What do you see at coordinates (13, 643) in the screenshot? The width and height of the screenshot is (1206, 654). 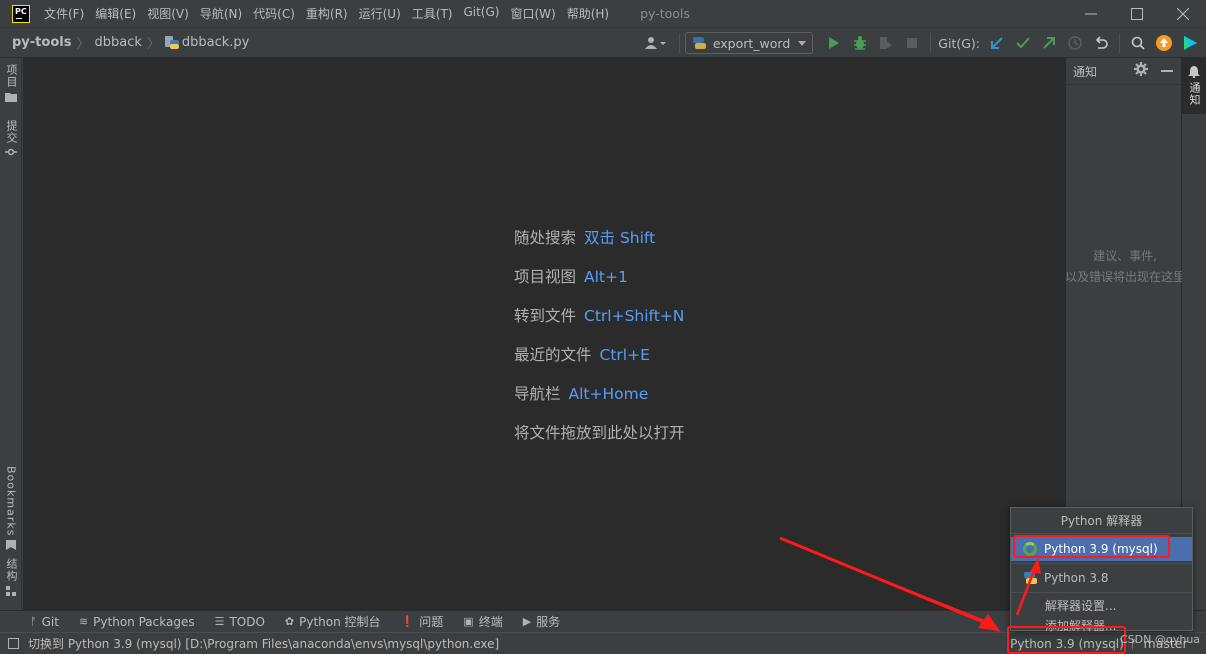 I see `toggle-tool-windows-icon` at bounding box center [13, 643].